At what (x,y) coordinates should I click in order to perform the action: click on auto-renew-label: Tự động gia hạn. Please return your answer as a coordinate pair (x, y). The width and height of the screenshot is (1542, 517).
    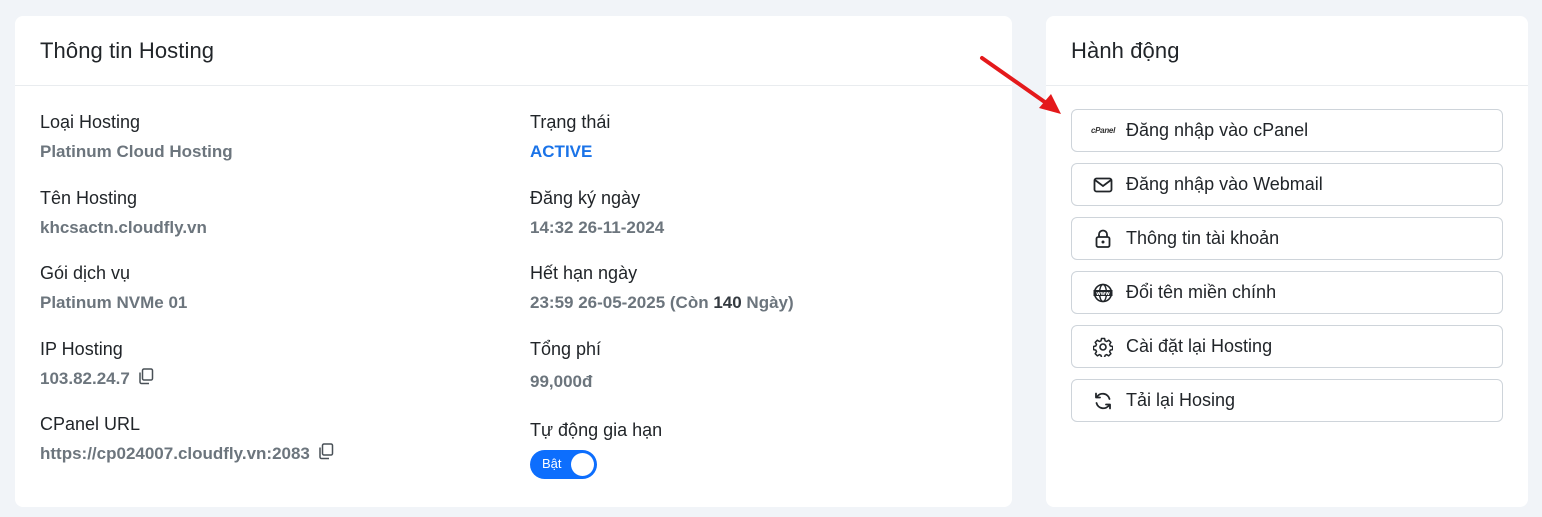
    Looking at the image, I should click on (596, 430).